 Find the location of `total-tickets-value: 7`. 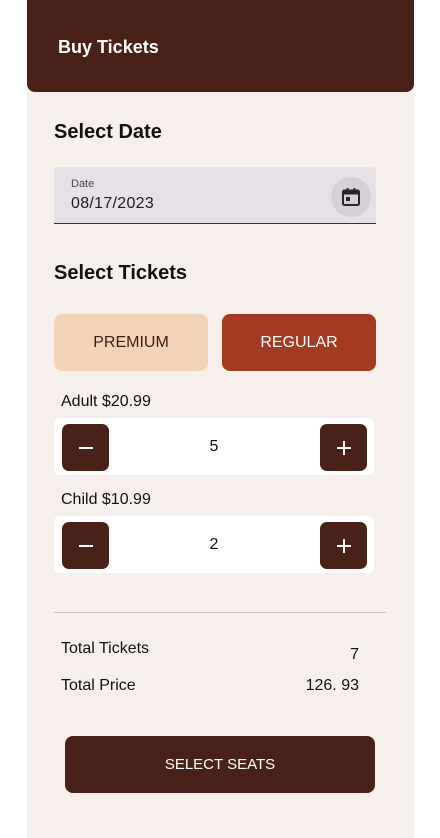

total-tickets-value: 7 is located at coordinates (354, 654).